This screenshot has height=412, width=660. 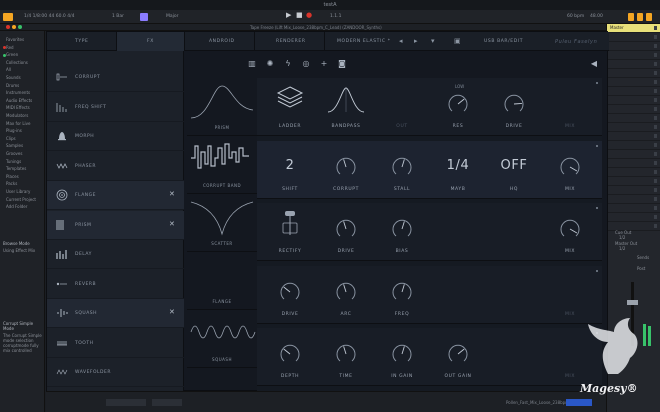 I want to click on param-bias: BIAS, so click(x=402, y=232).